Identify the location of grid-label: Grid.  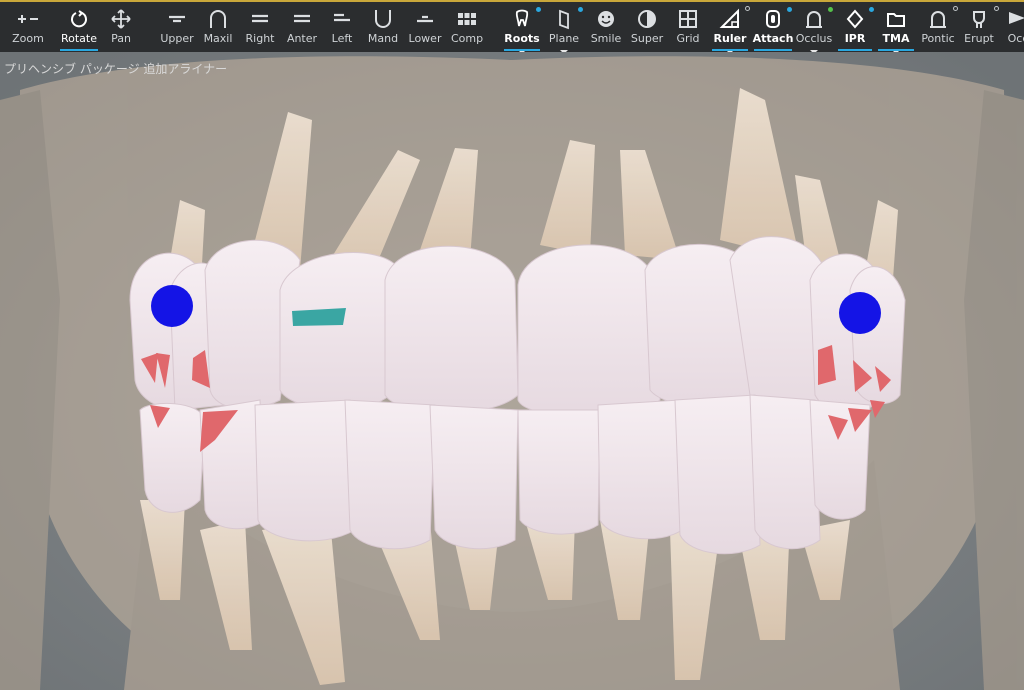
(688, 38).